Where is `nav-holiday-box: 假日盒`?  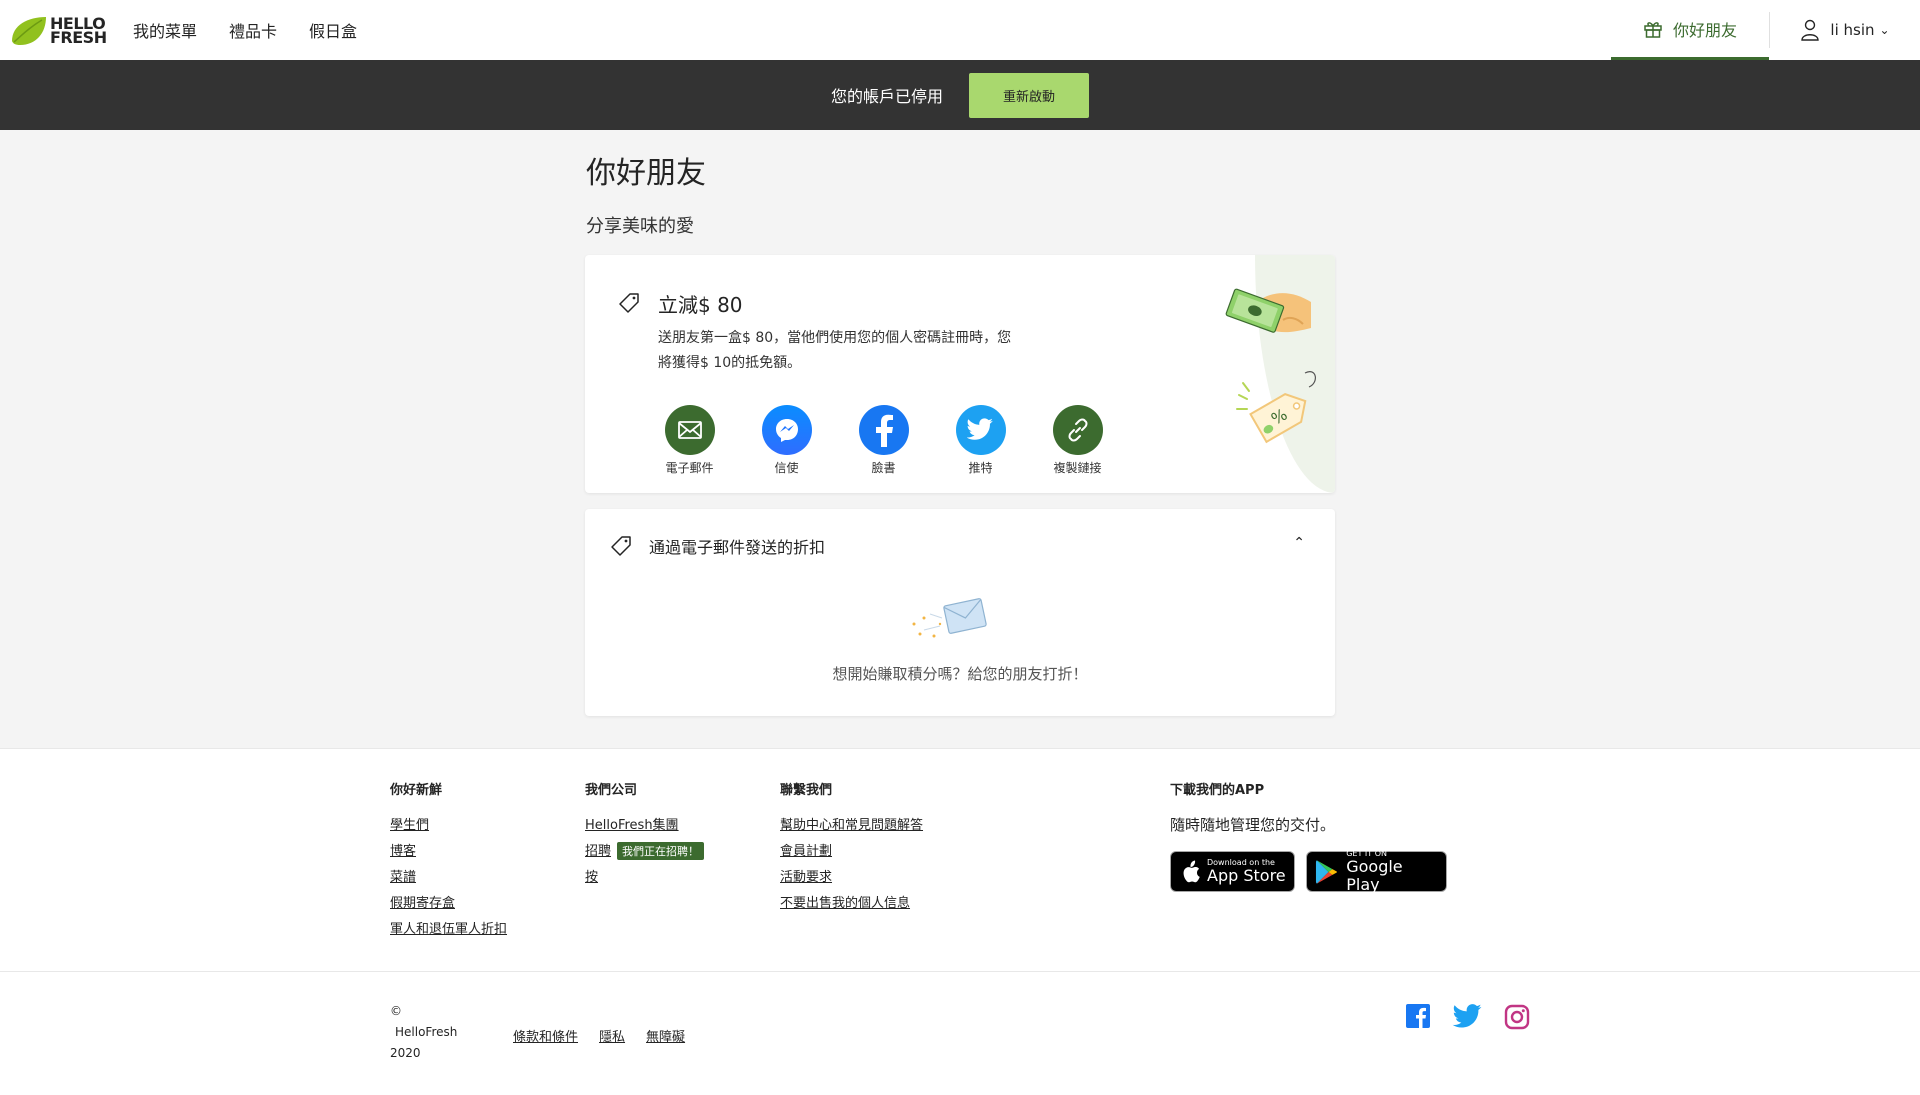 nav-holiday-box: 假日盒 is located at coordinates (333, 30).